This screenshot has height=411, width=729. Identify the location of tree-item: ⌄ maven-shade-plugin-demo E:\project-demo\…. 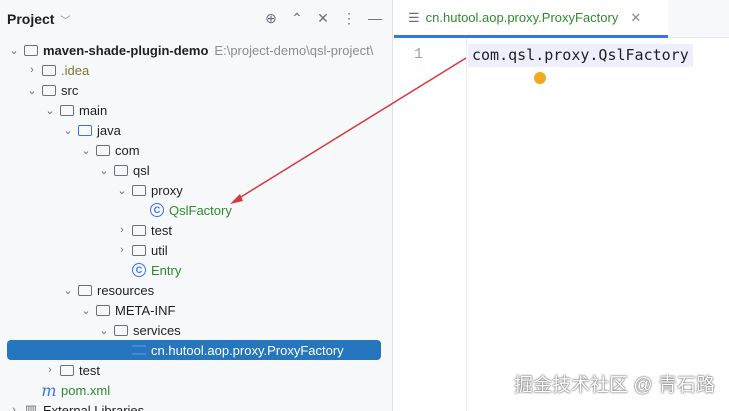
(196, 50).